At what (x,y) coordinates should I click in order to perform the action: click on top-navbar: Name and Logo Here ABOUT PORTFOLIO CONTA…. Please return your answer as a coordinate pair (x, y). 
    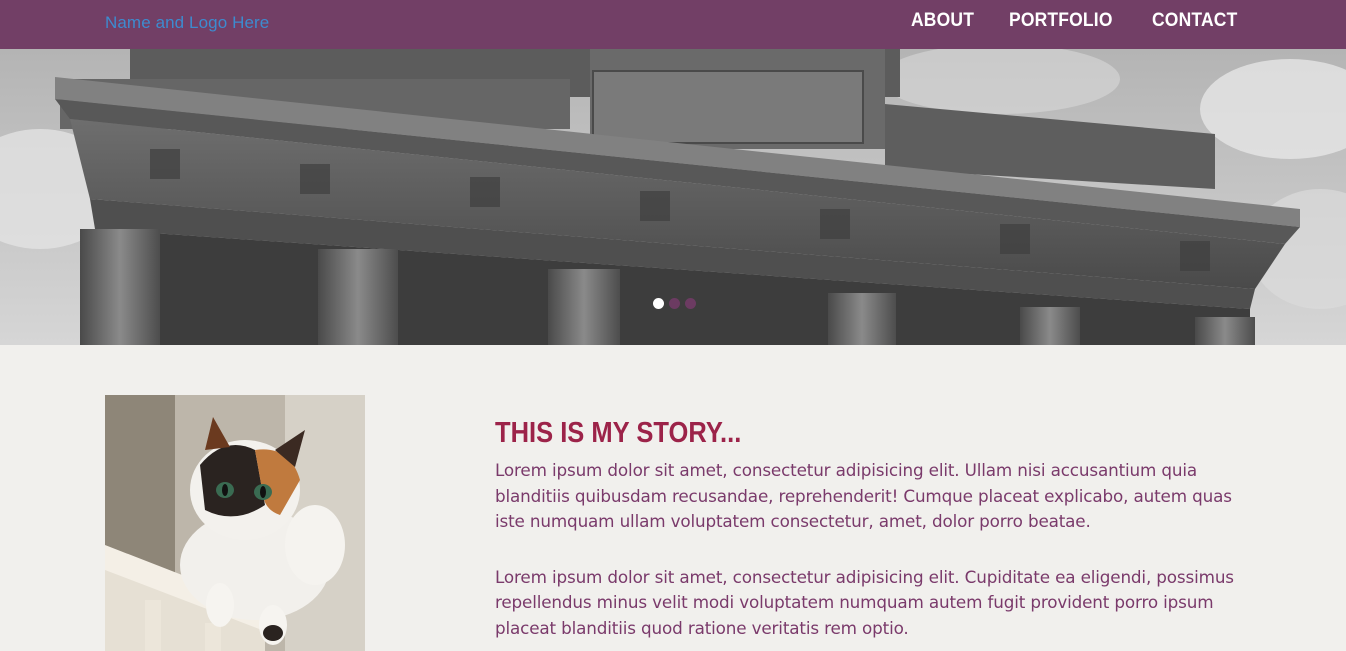
    Looking at the image, I should click on (673, 24).